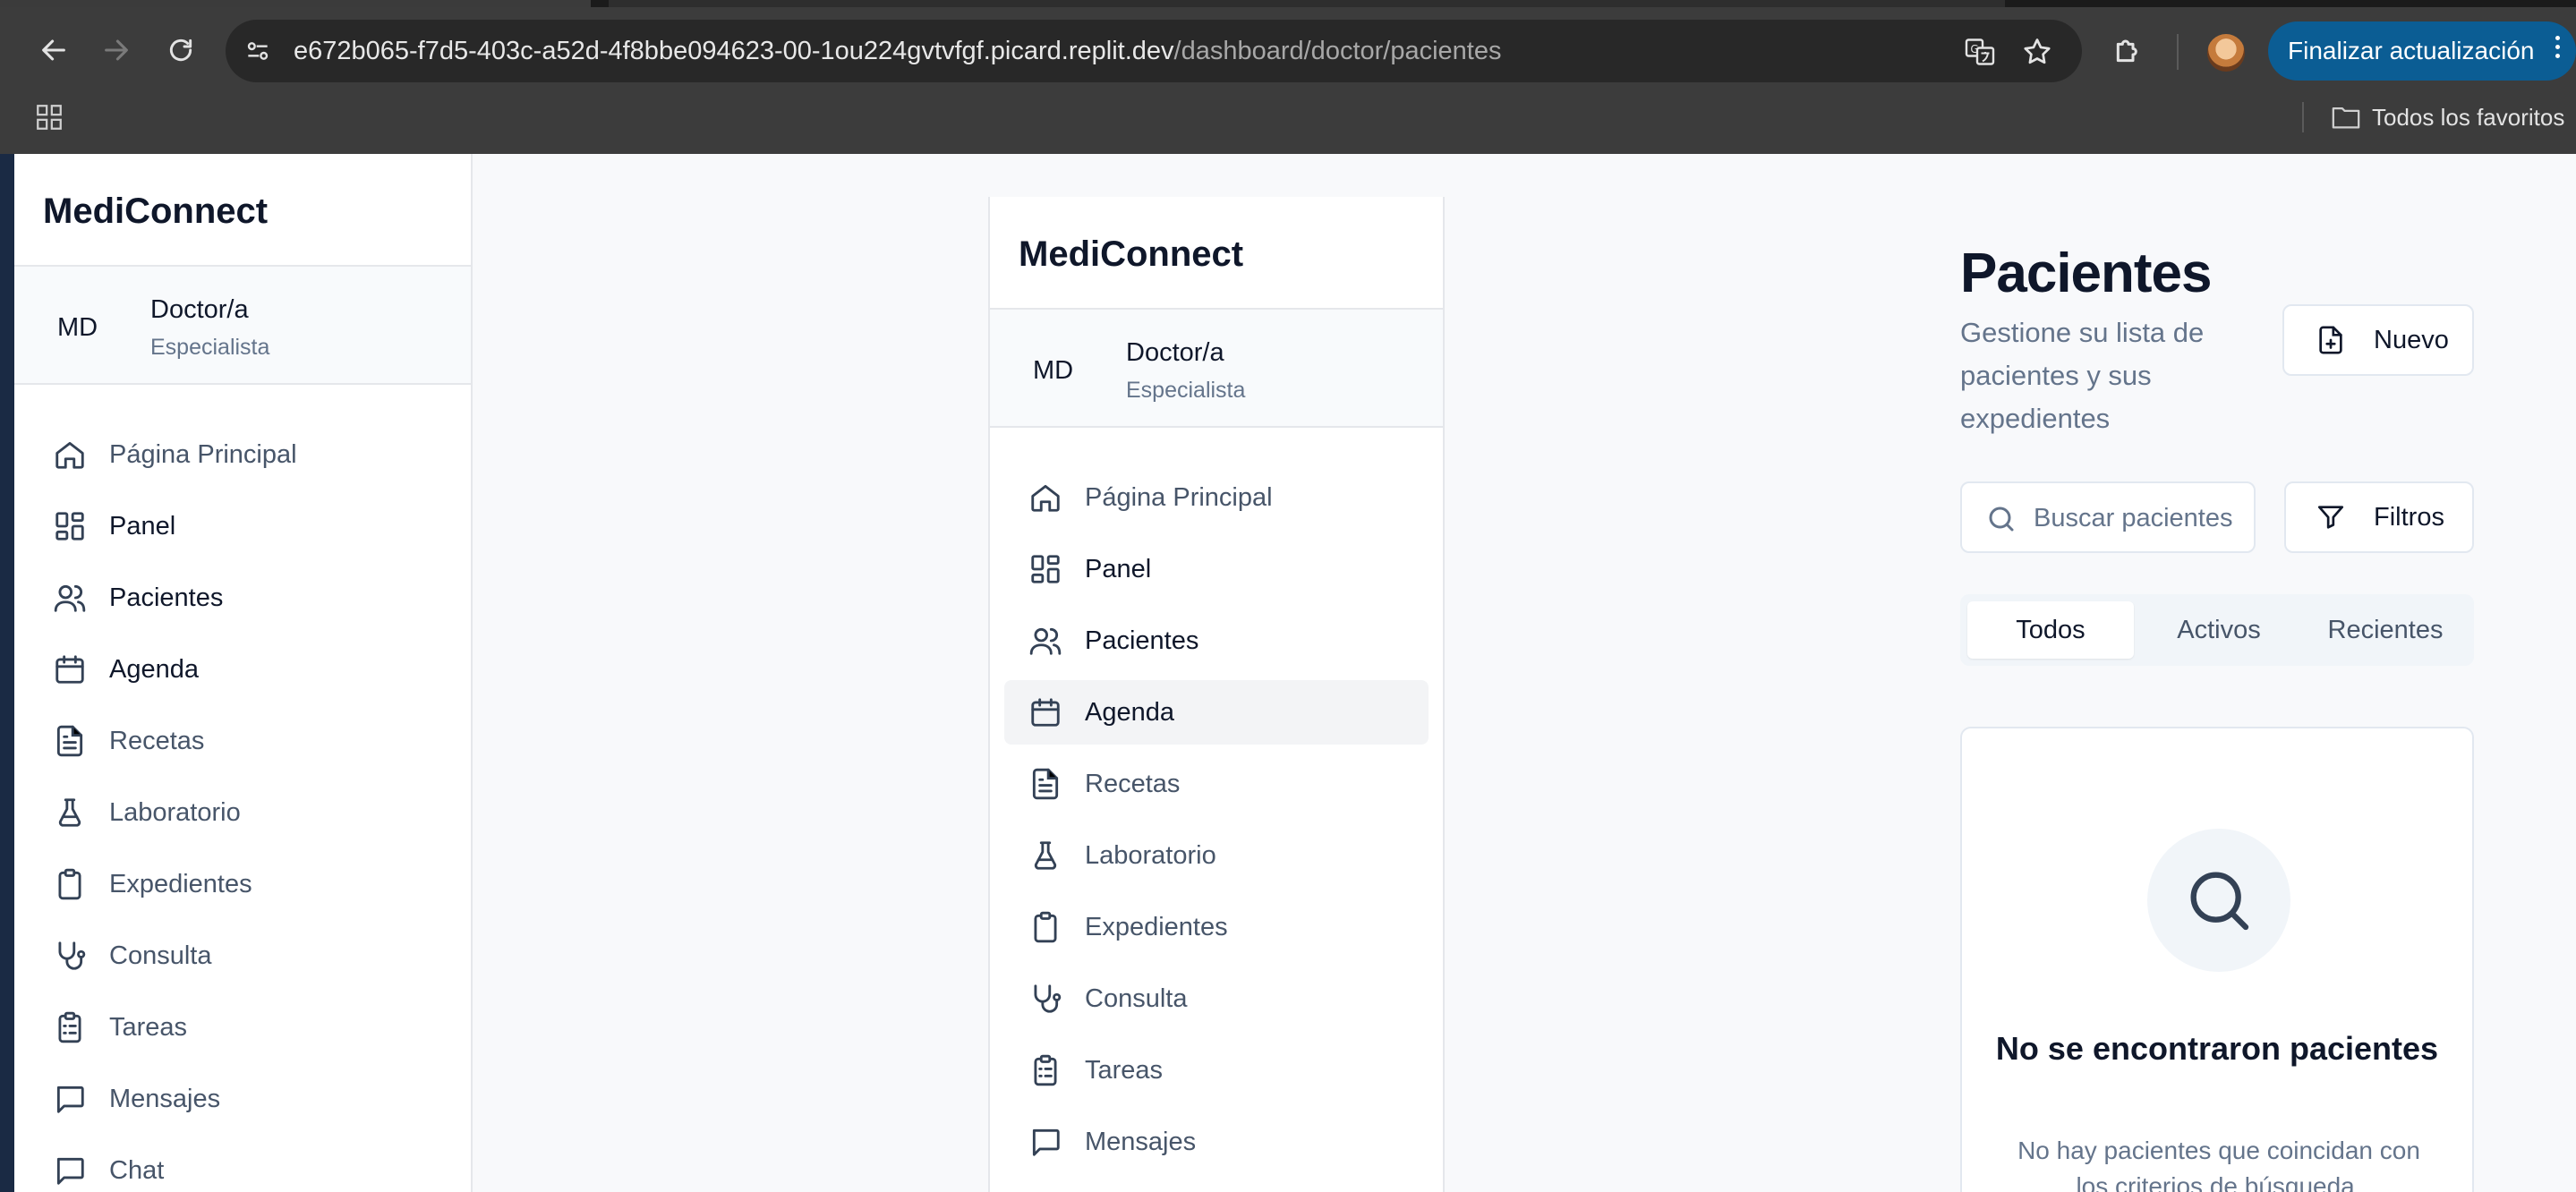 The image size is (2576, 1192). I want to click on bookmarks-divider, so click(2303, 117).